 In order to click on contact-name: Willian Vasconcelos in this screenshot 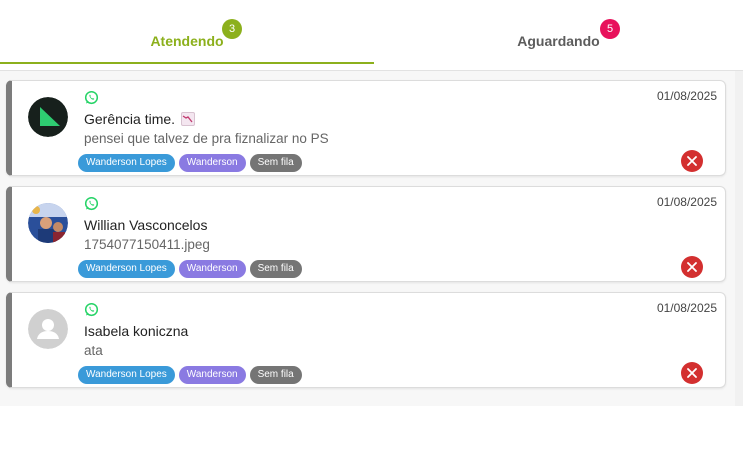, I will do `click(146, 225)`.